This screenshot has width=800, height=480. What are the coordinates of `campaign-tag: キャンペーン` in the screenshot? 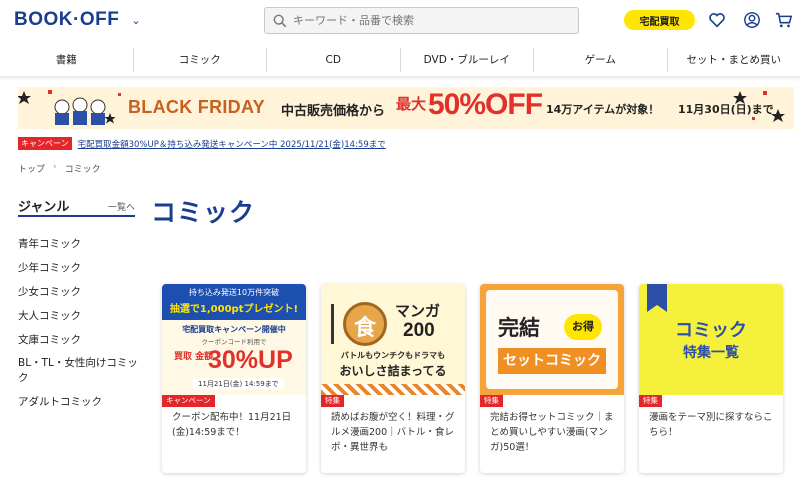 It's located at (45, 143).